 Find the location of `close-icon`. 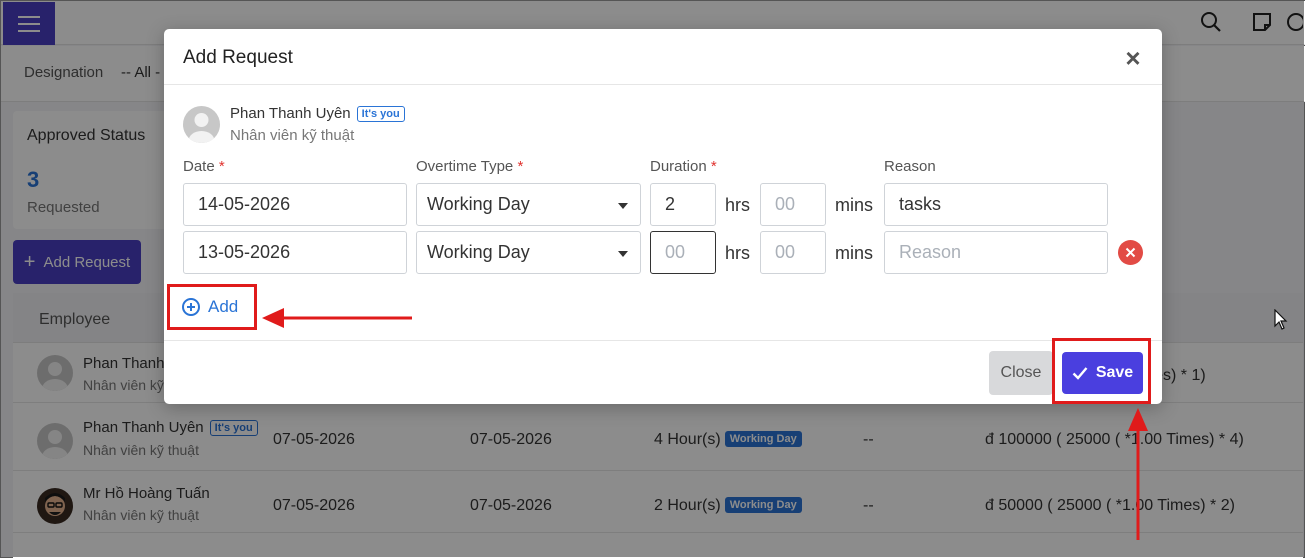

close-icon is located at coordinates (1130, 252).